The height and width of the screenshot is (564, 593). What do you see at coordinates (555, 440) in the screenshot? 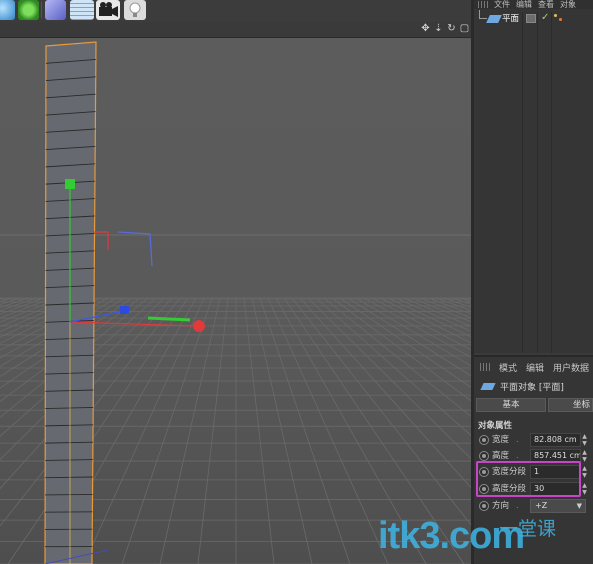
I see `width-field: 82.808 cm` at bounding box center [555, 440].